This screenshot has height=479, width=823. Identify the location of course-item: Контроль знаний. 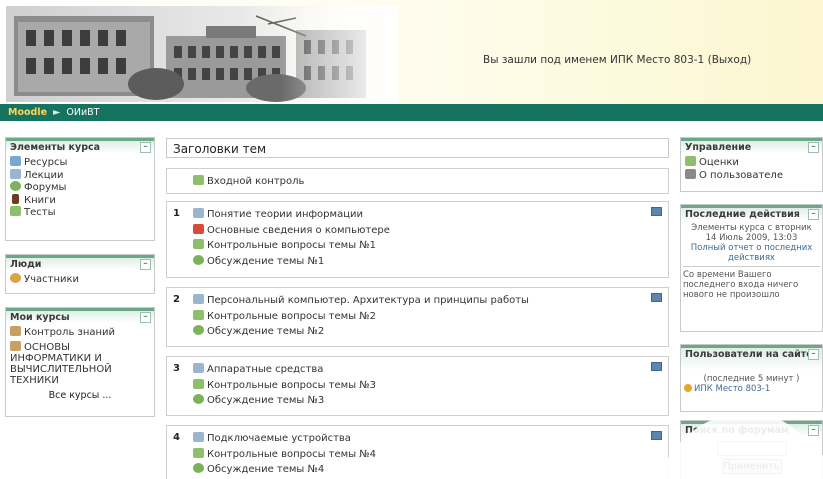
(80, 332).